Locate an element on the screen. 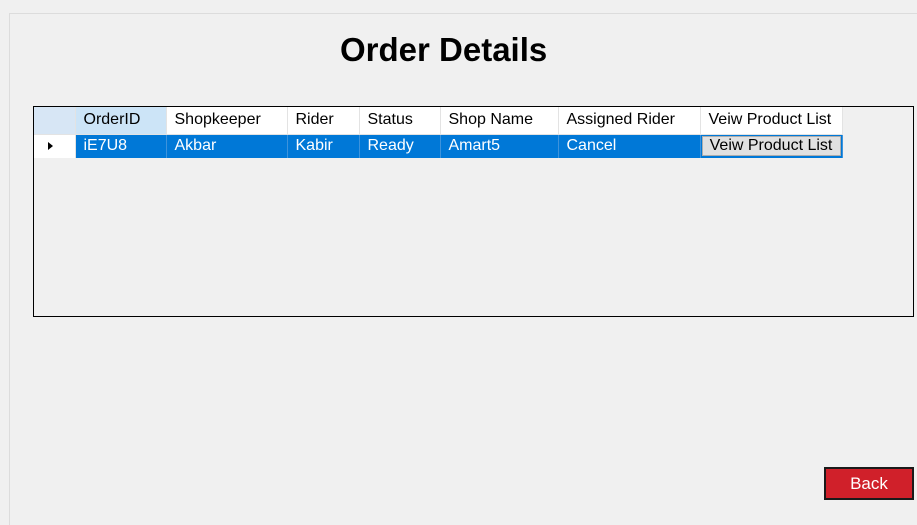 The height and width of the screenshot is (525, 917). row-header is located at coordinates (55, 146).